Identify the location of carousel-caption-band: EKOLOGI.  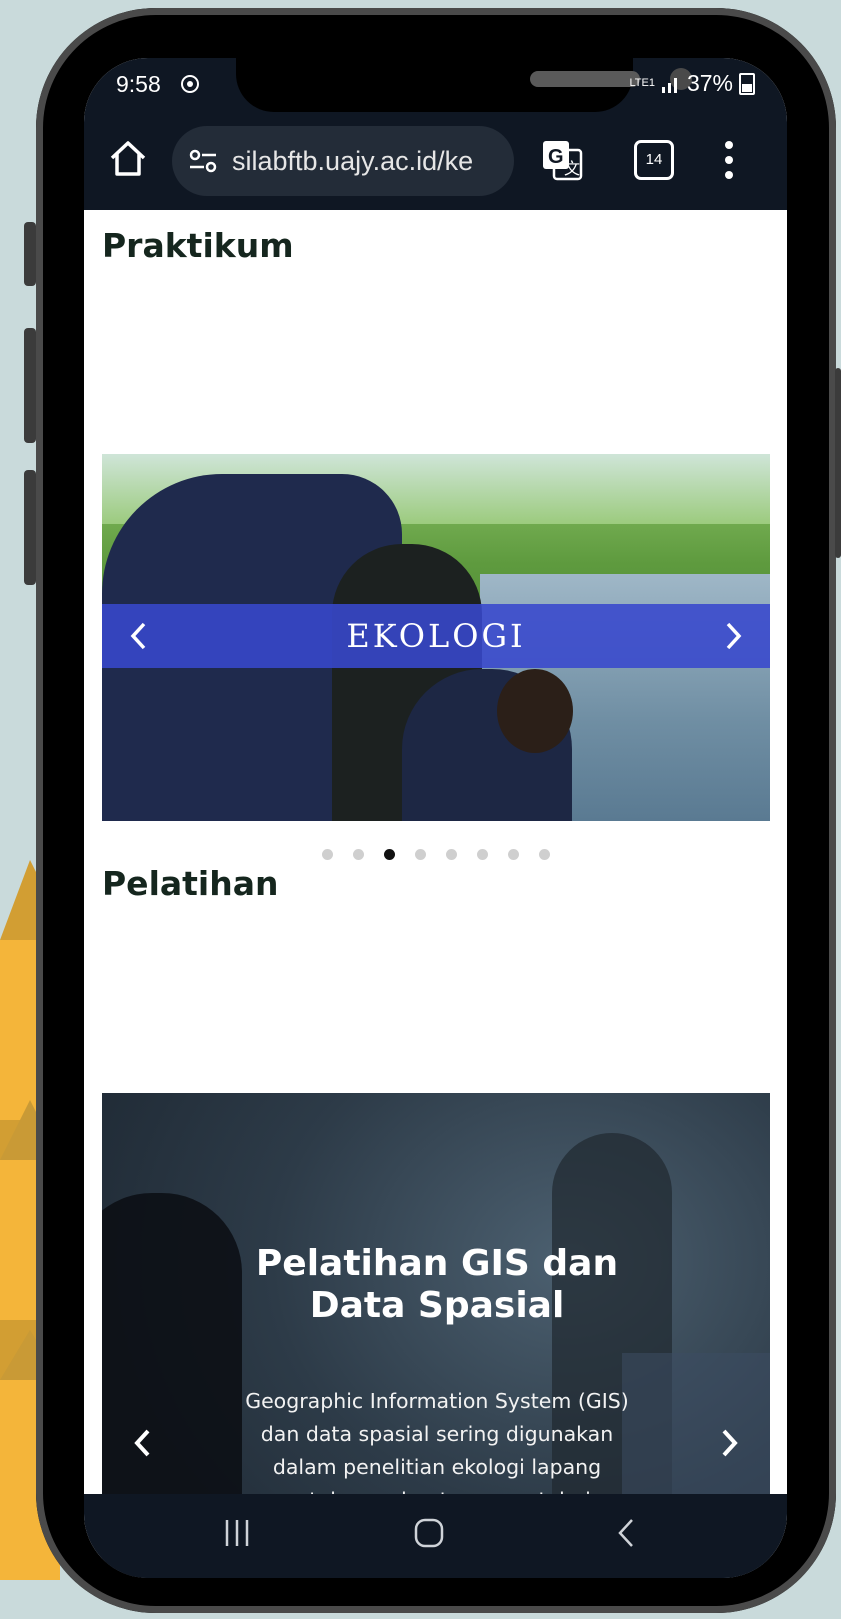
(436, 636).